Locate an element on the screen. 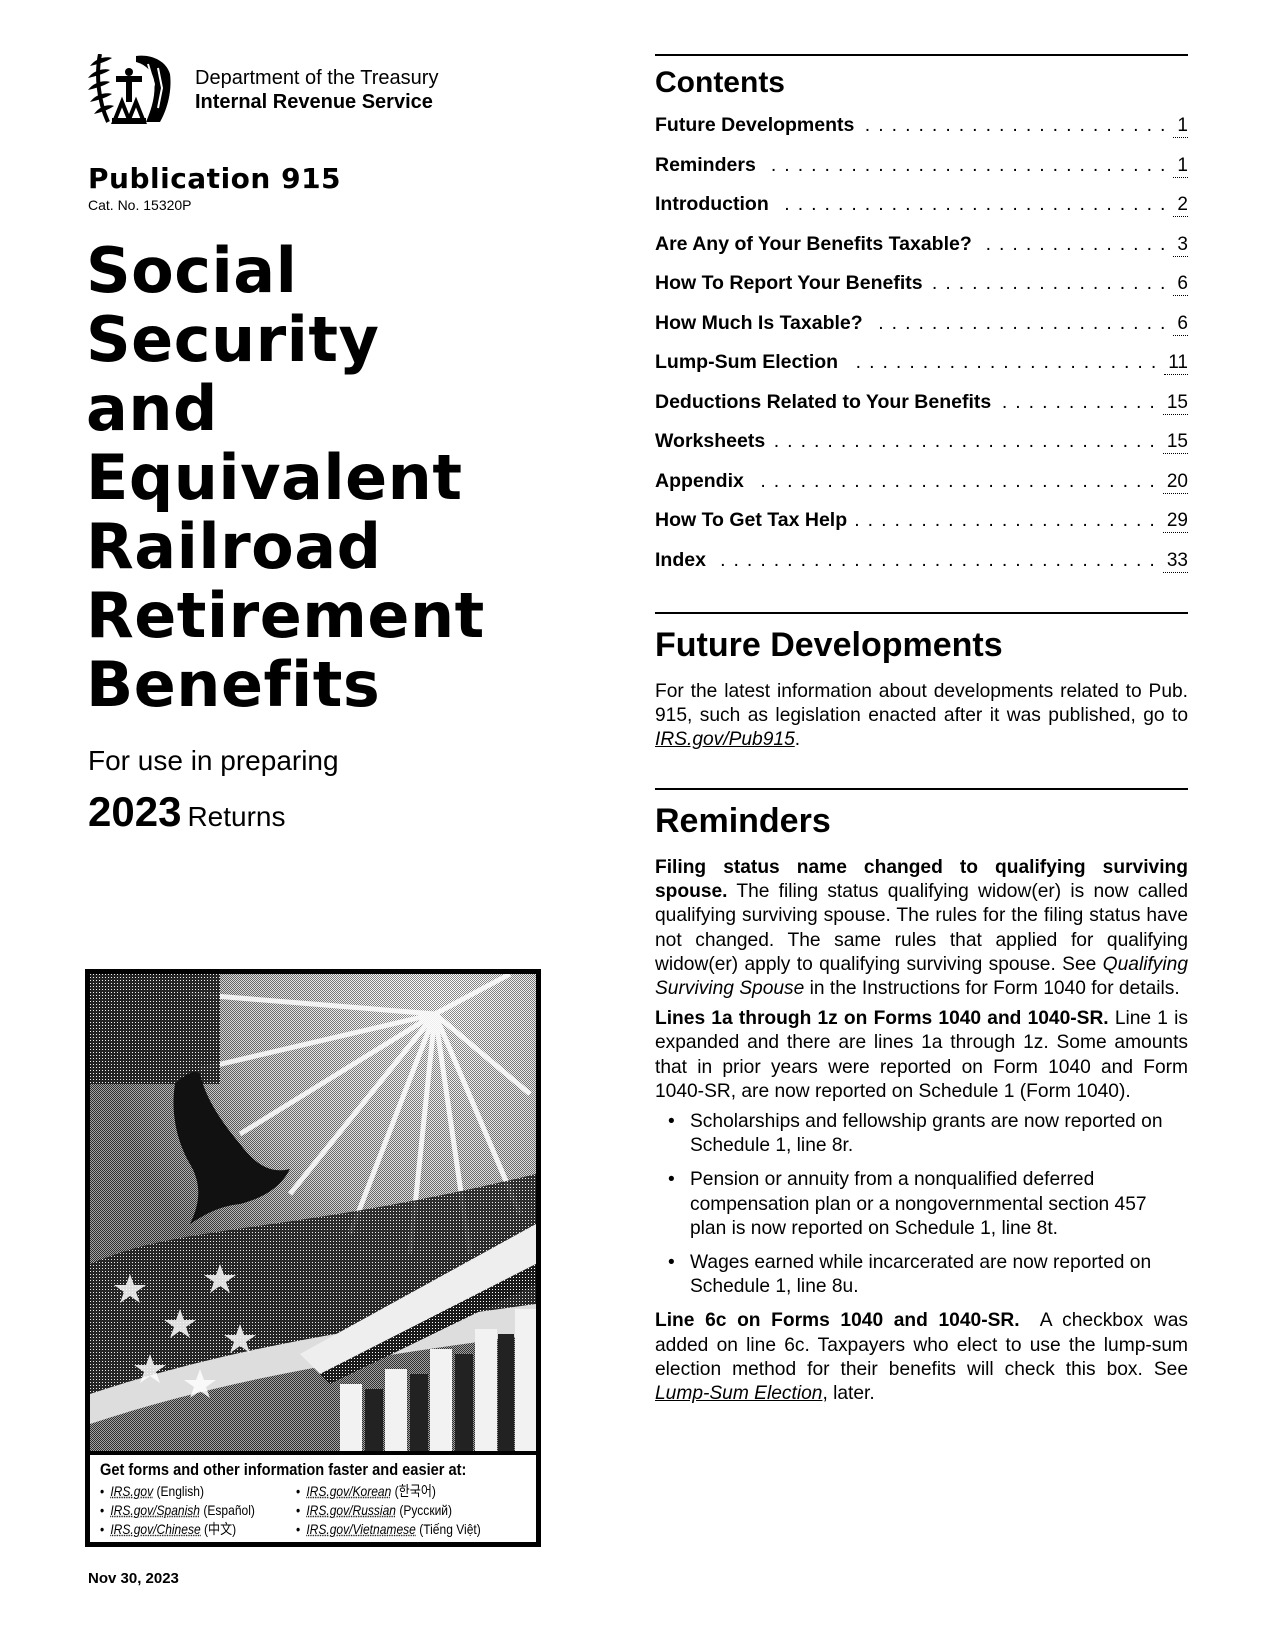  tax-year-line: 2023 Returns is located at coordinates (186, 812).